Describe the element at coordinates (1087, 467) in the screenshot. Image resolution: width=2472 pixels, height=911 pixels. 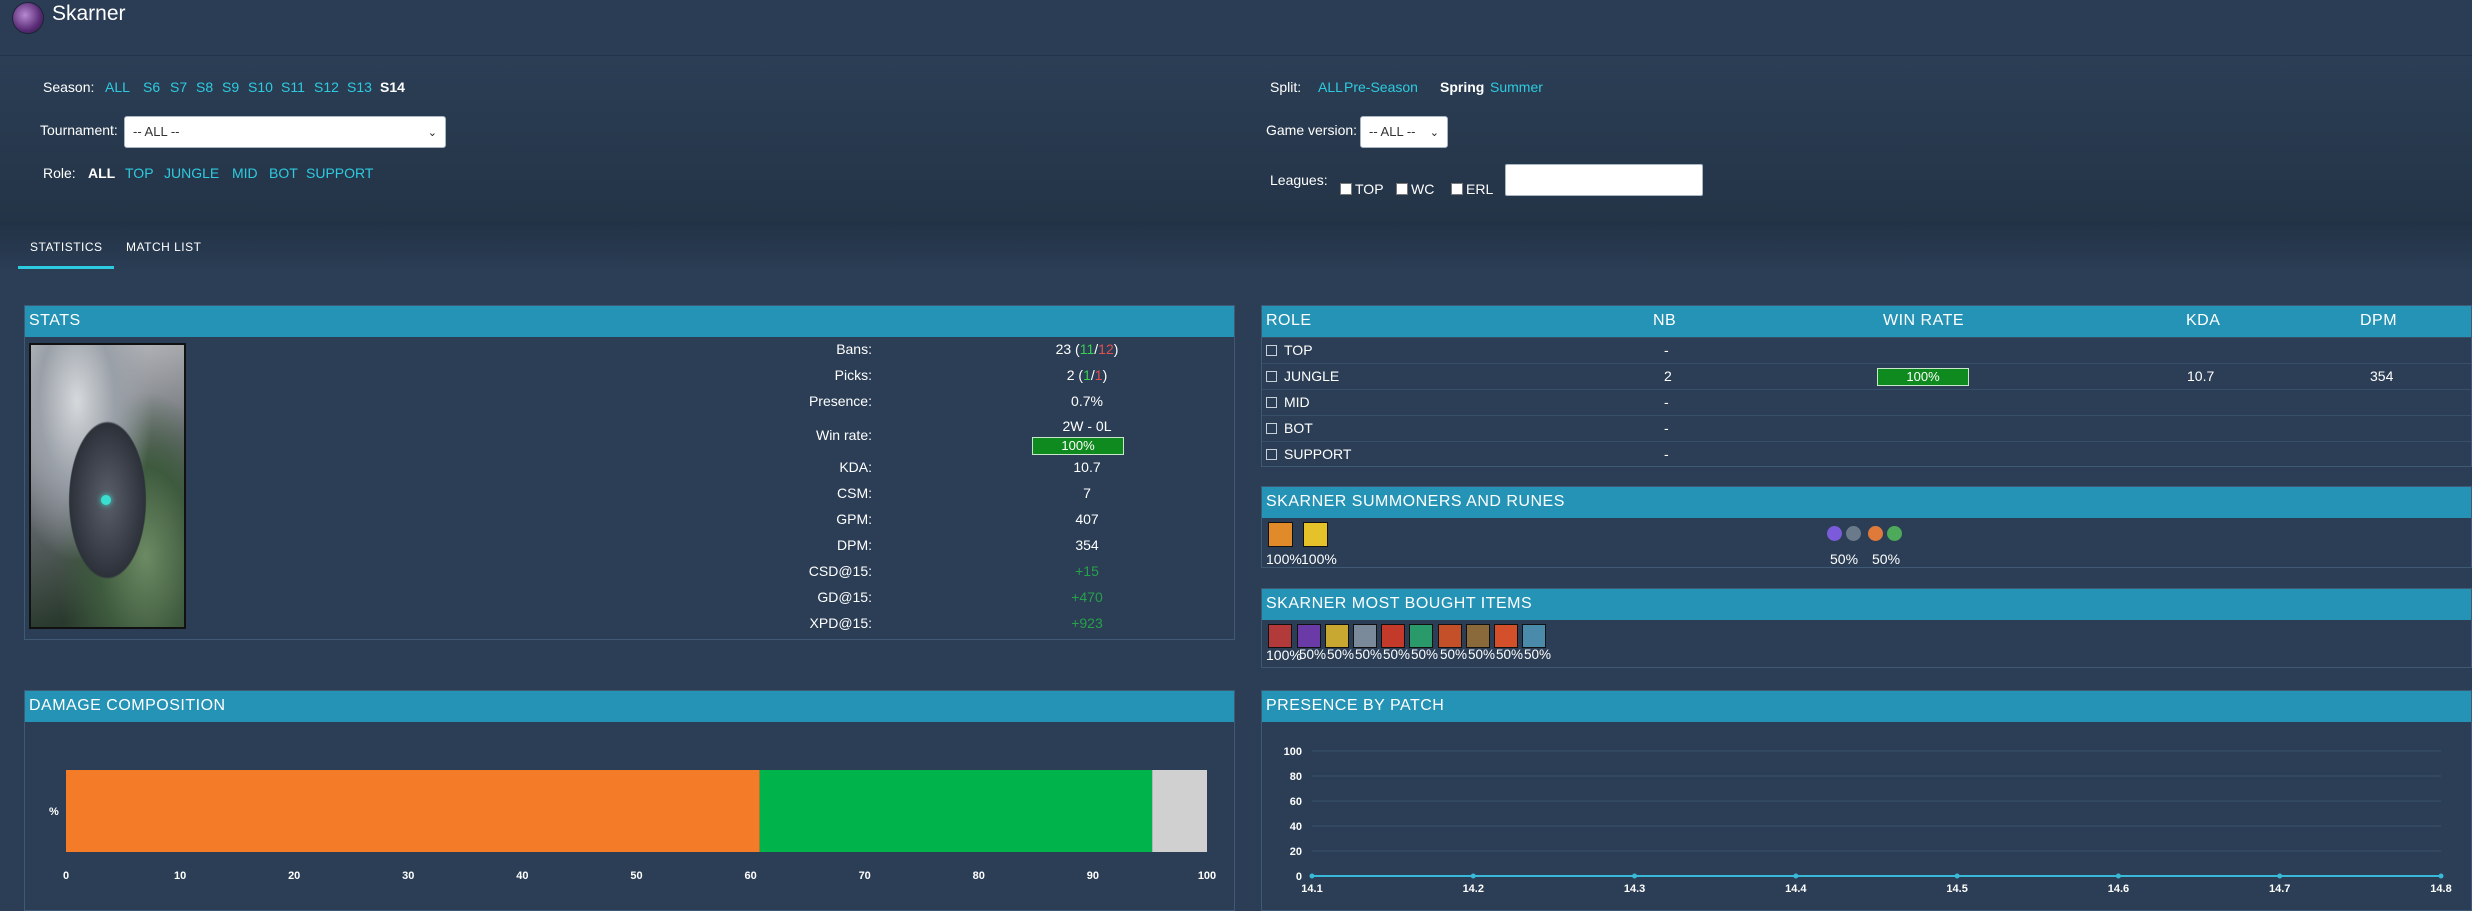
I see `stat-value-kda: 10.7` at that location.